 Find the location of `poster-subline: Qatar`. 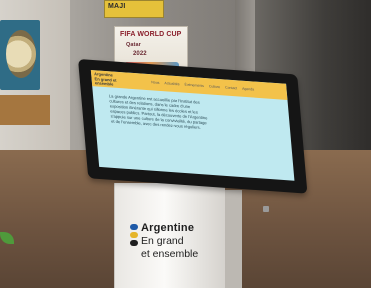

poster-subline: Qatar is located at coordinates (133, 45).